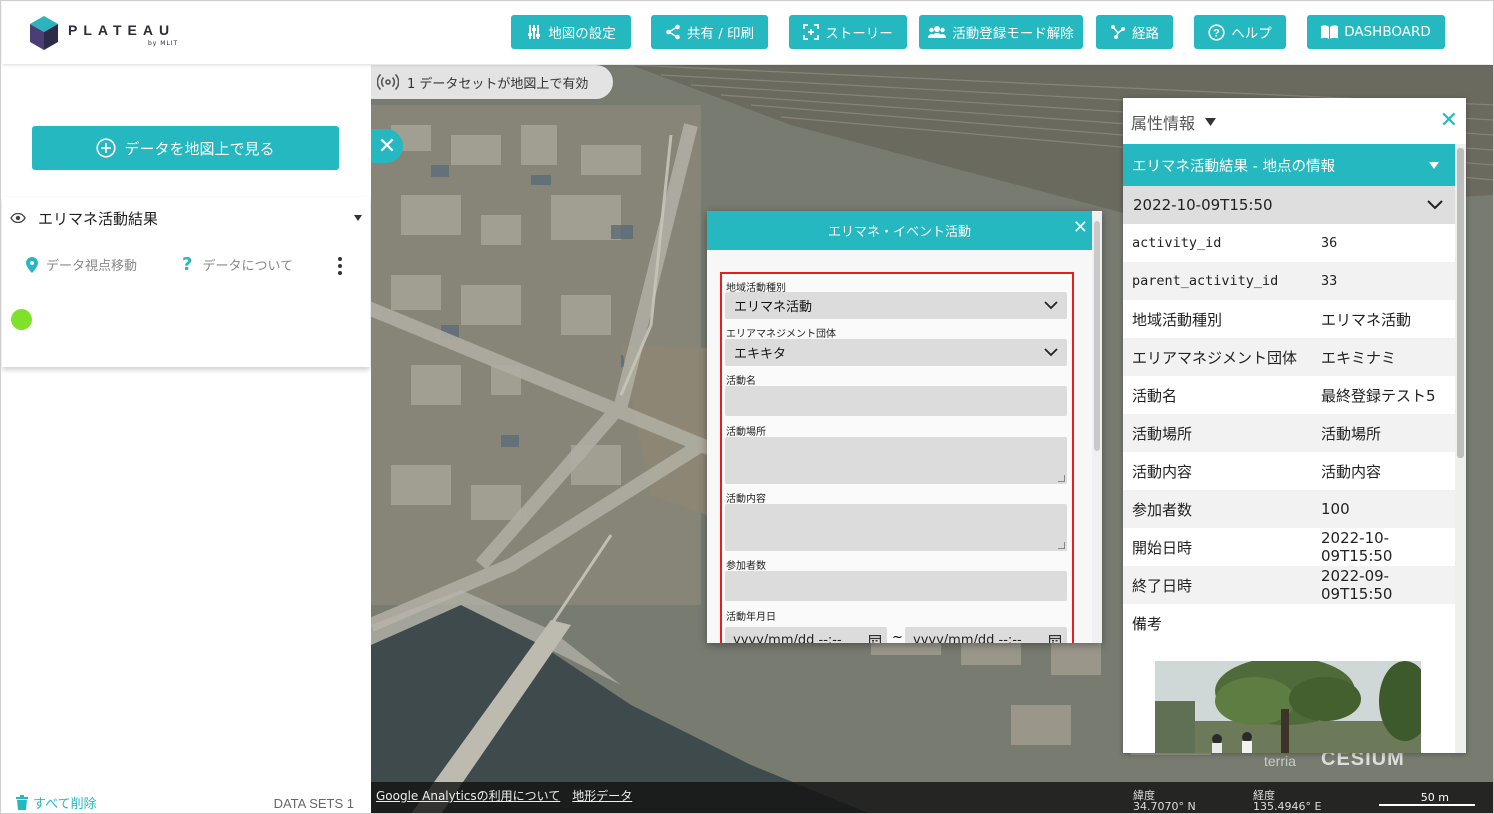 The height and width of the screenshot is (814, 1494). I want to click on attribute-title-toggle: 属性情報, so click(1174, 122).